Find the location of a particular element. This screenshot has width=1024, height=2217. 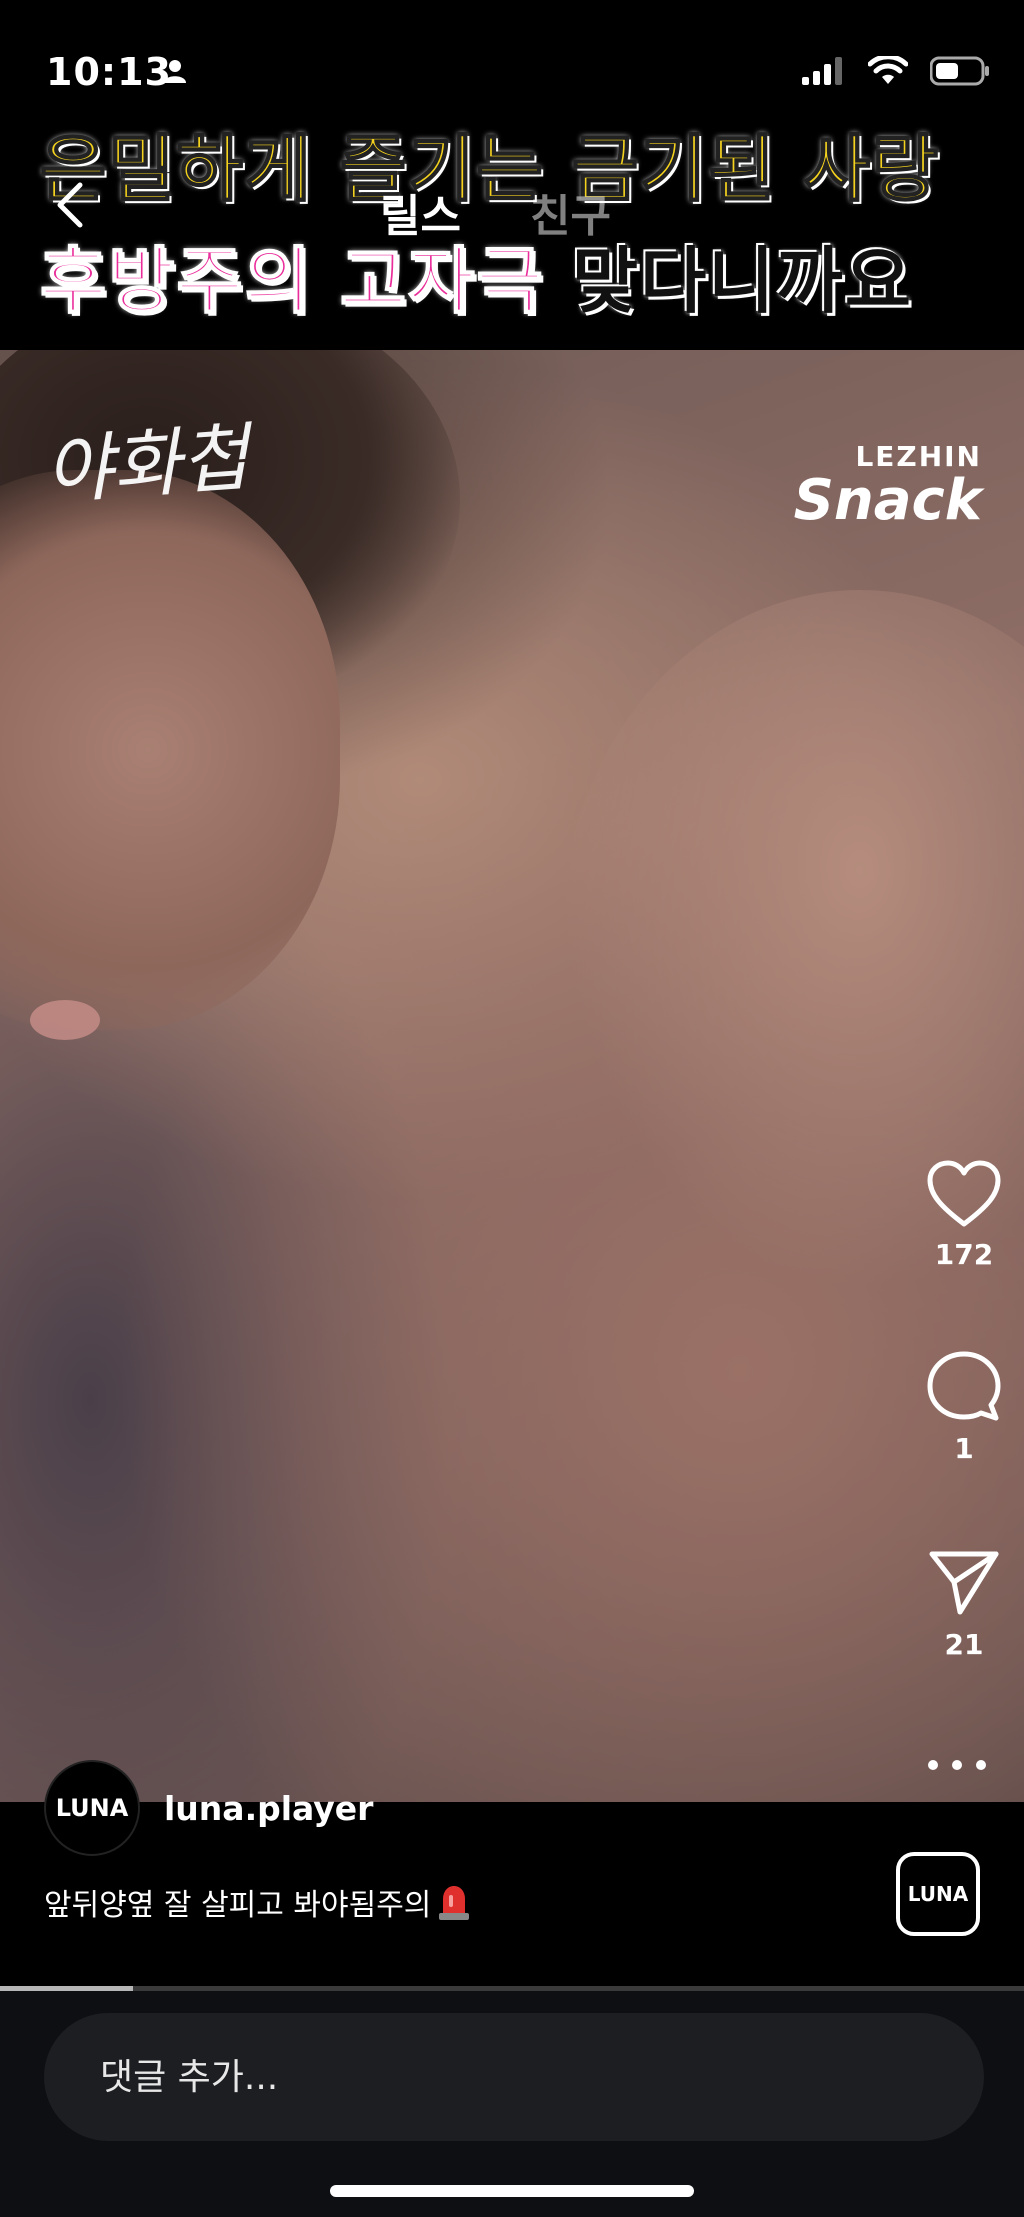

siren-emoji-icon is located at coordinates (454, 1903).